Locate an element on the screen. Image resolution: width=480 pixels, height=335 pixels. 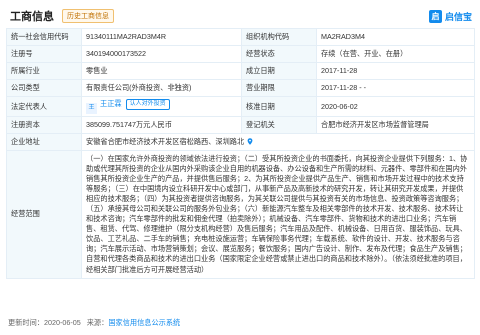
map-pin-icon is located at coordinates (250, 141).